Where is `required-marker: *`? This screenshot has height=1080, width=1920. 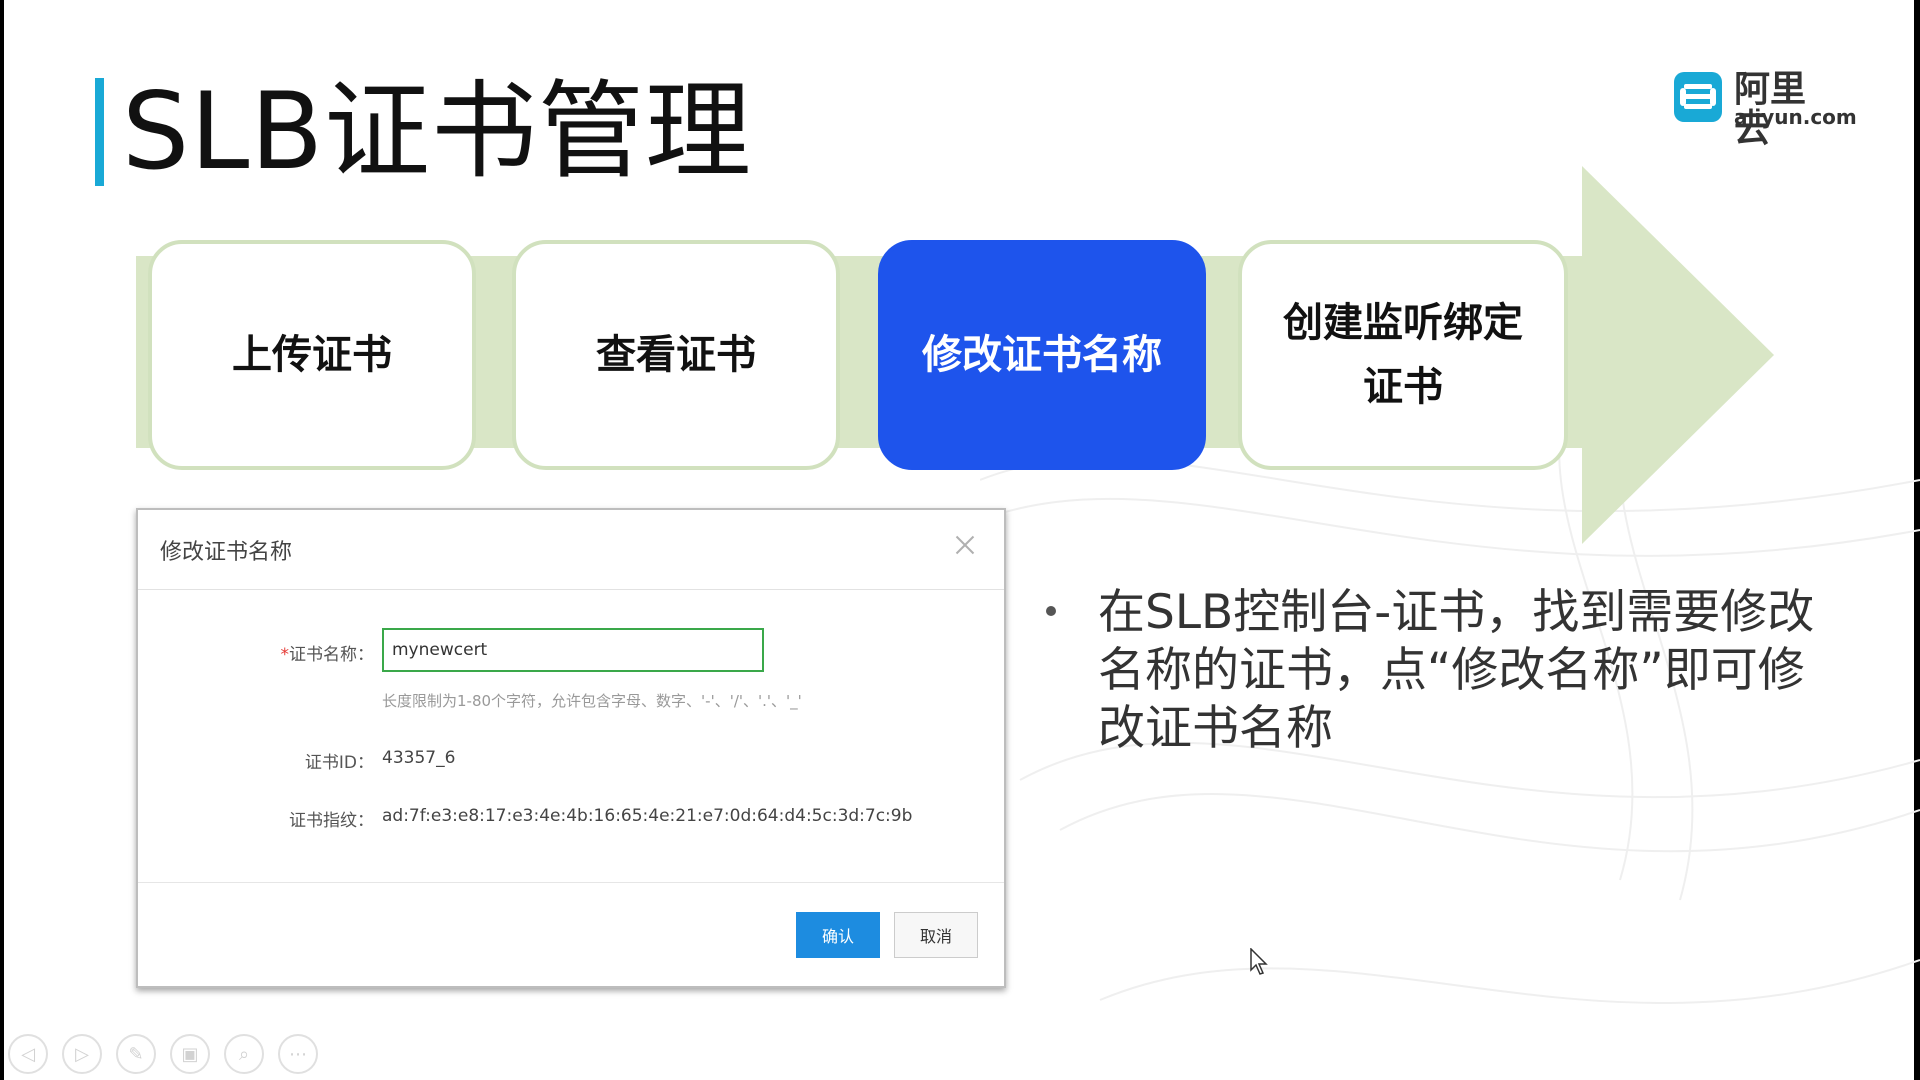 required-marker: * is located at coordinates (285, 655).